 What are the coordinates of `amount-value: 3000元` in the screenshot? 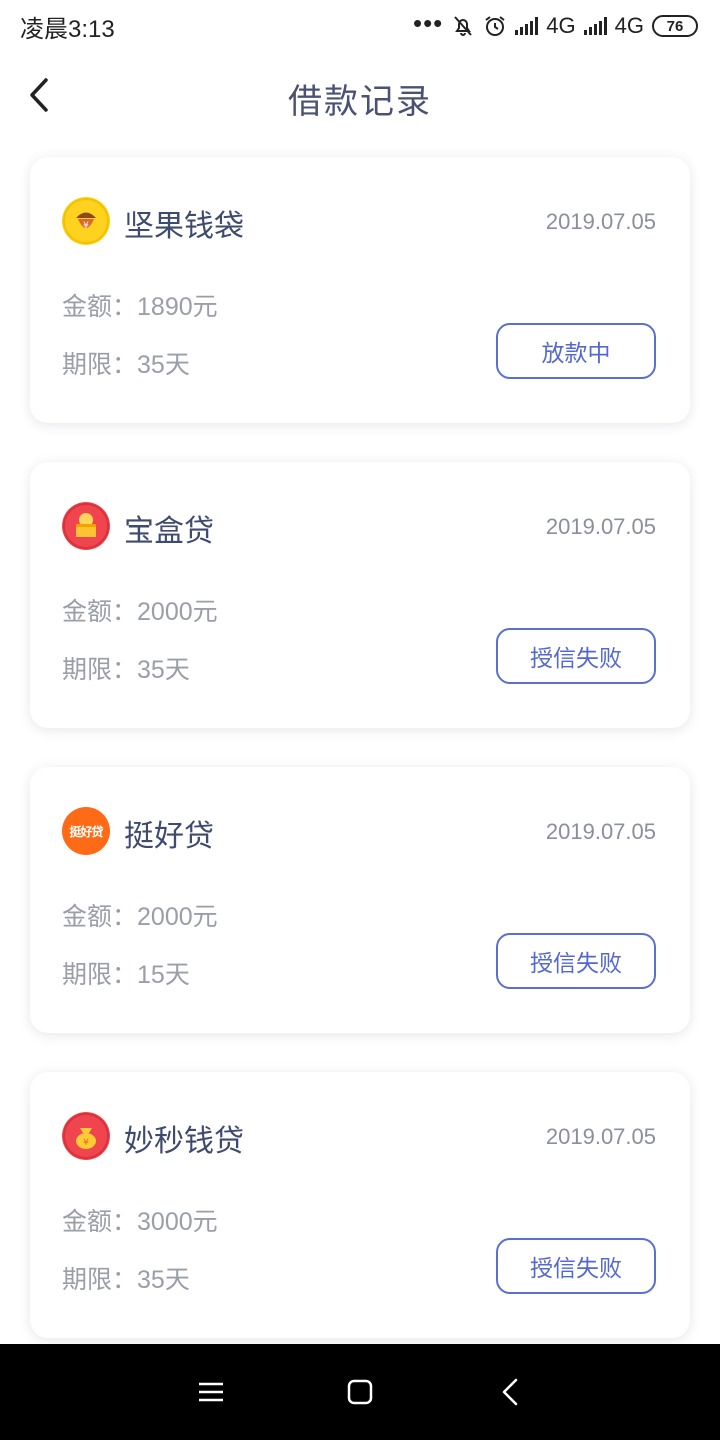 It's located at (177, 1222).